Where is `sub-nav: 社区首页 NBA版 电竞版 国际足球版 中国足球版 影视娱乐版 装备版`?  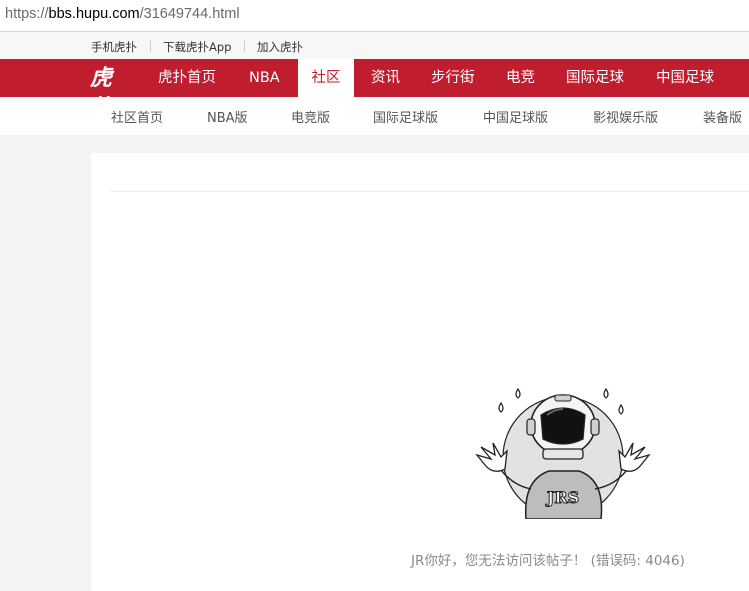 sub-nav: 社区首页 NBA版 电竞版 国际足球版 中国足球版 影视娱乐版 装备版 is located at coordinates (374, 116).